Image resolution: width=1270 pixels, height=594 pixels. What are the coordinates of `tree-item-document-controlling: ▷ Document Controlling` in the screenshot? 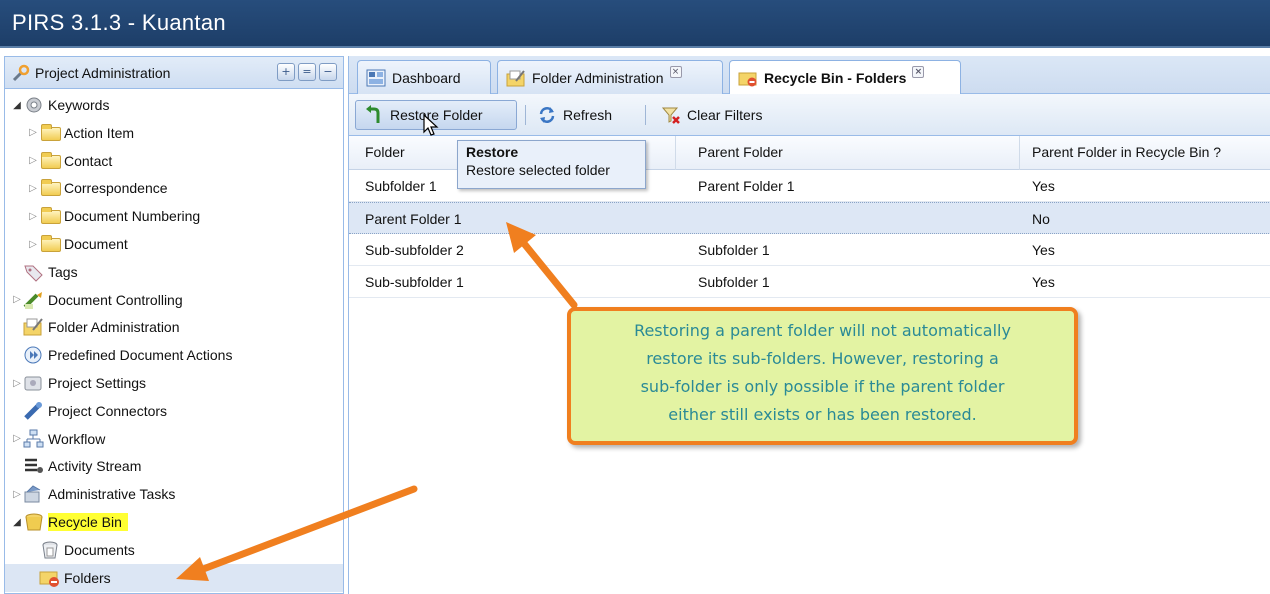 It's located at (97, 300).